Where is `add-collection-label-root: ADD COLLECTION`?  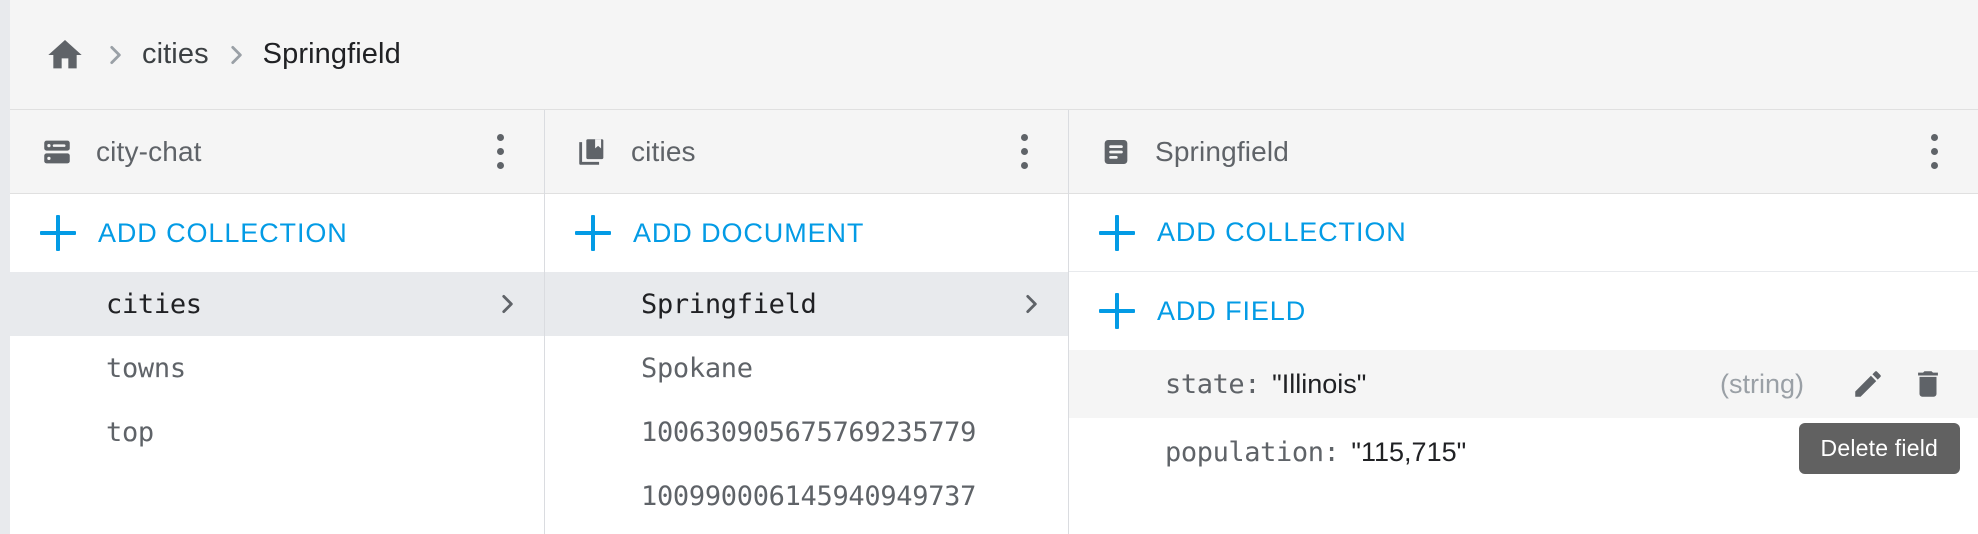 add-collection-label-root: ADD COLLECTION is located at coordinates (223, 232).